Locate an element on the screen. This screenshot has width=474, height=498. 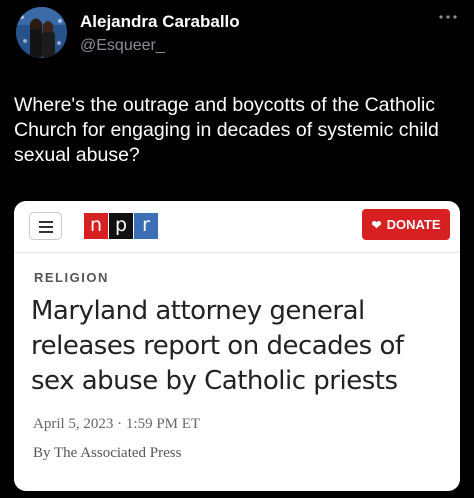
article-dateline: April 5, 2023 · 1:59 PM ET is located at coordinates (117, 424).